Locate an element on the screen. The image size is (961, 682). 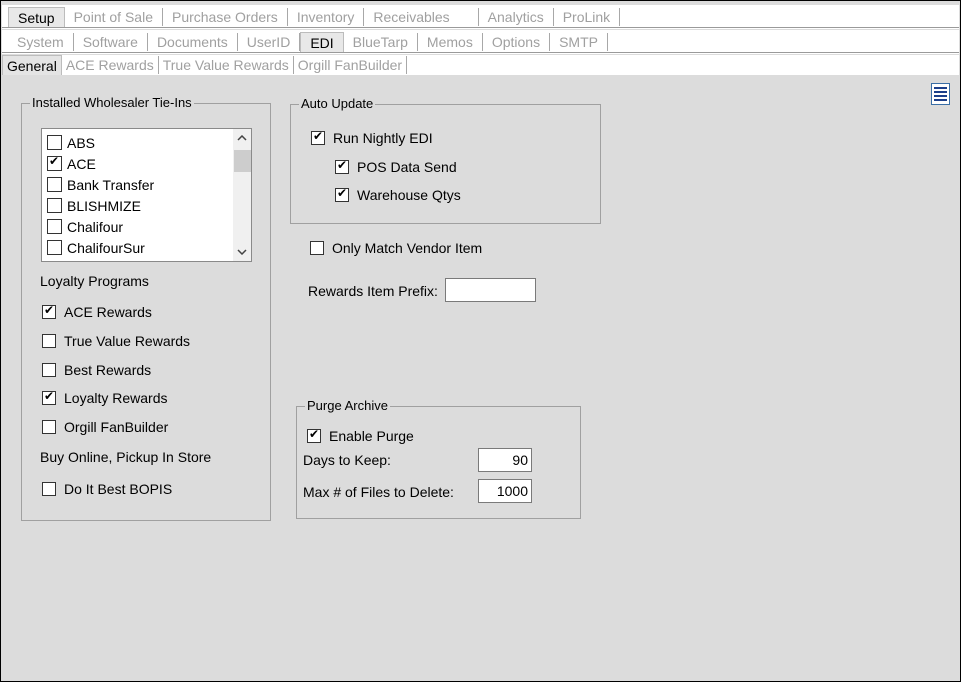
true-value-rewards-checkbox: True Value Rewards is located at coordinates (116, 341).